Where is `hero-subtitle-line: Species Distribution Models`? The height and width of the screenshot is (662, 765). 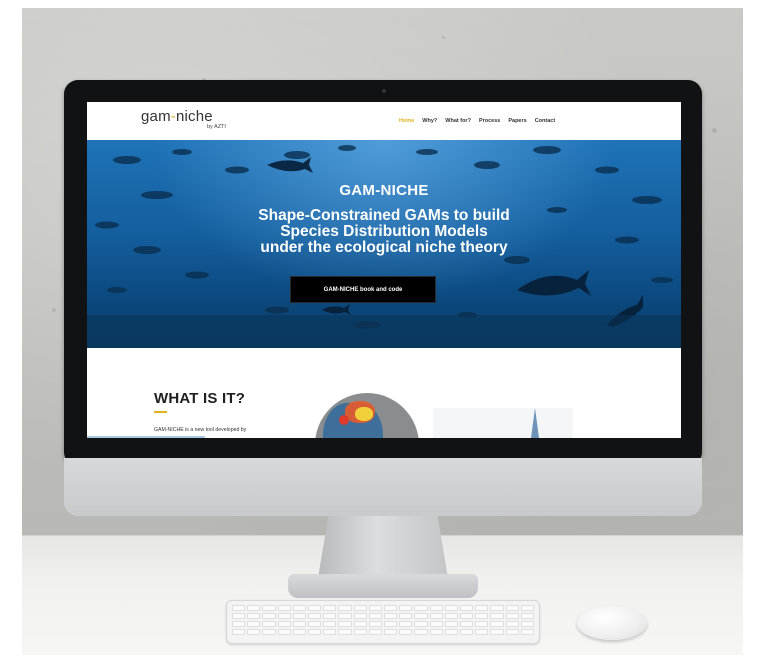
hero-subtitle-line: Species Distribution Models is located at coordinates (384, 231).